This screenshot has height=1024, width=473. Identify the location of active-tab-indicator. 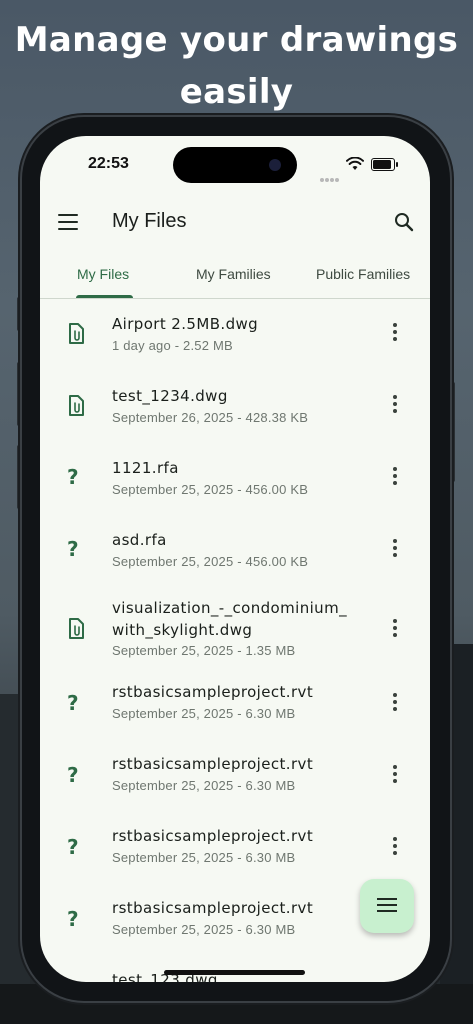
(104, 296).